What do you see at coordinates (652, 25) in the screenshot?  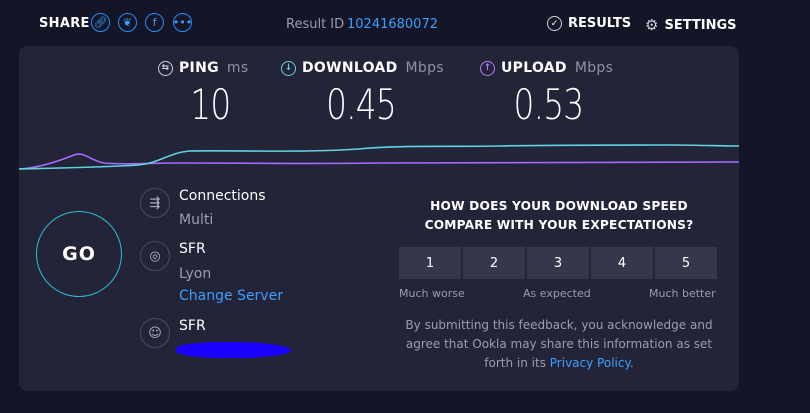 I see `gear-icon: ⚙` at bounding box center [652, 25].